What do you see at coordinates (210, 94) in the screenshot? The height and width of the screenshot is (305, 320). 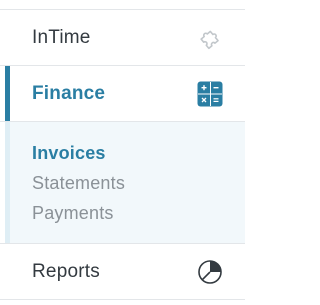 I see `calculator-icon` at bounding box center [210, 94].